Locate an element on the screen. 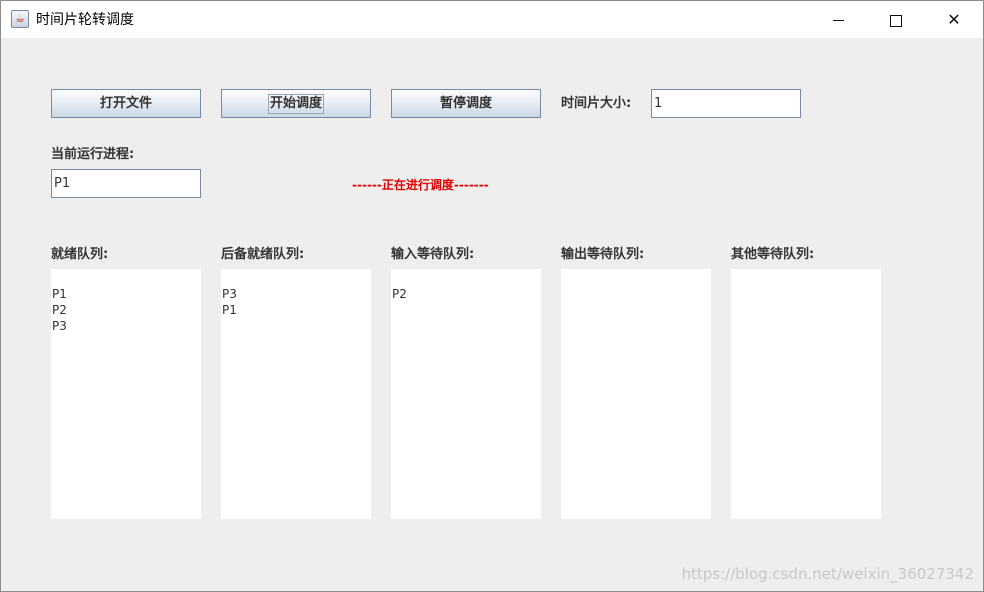 This screenshot has height=592, width=984. watermark-text: https://blog.csdn.net/weixin_36027342 is located at coordinates (827, 574).